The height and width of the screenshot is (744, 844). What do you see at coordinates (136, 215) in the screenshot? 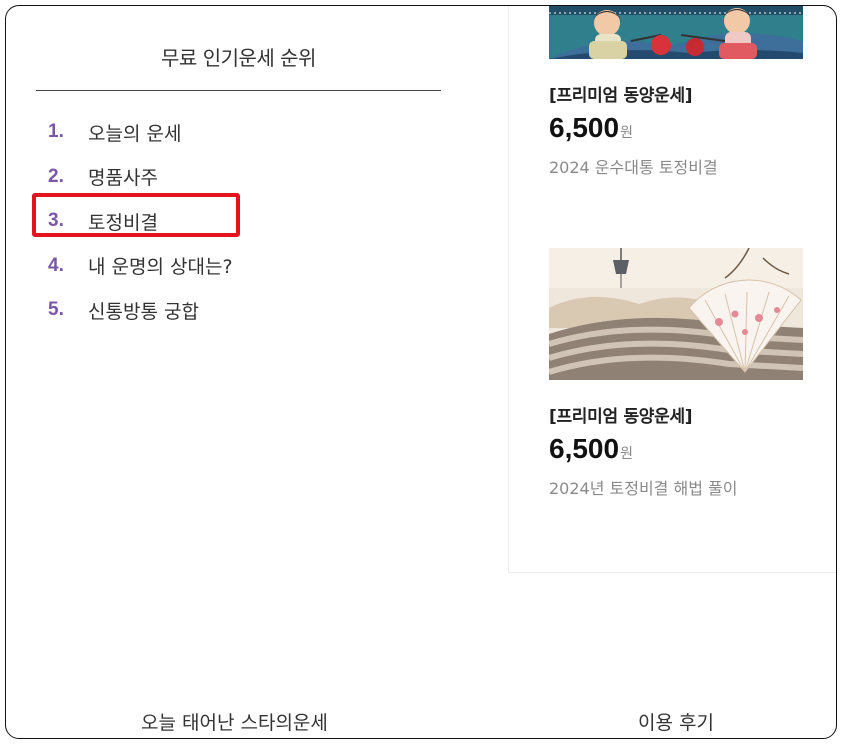
I see `highlight-annotation-box` at bounding box center [136, 215].